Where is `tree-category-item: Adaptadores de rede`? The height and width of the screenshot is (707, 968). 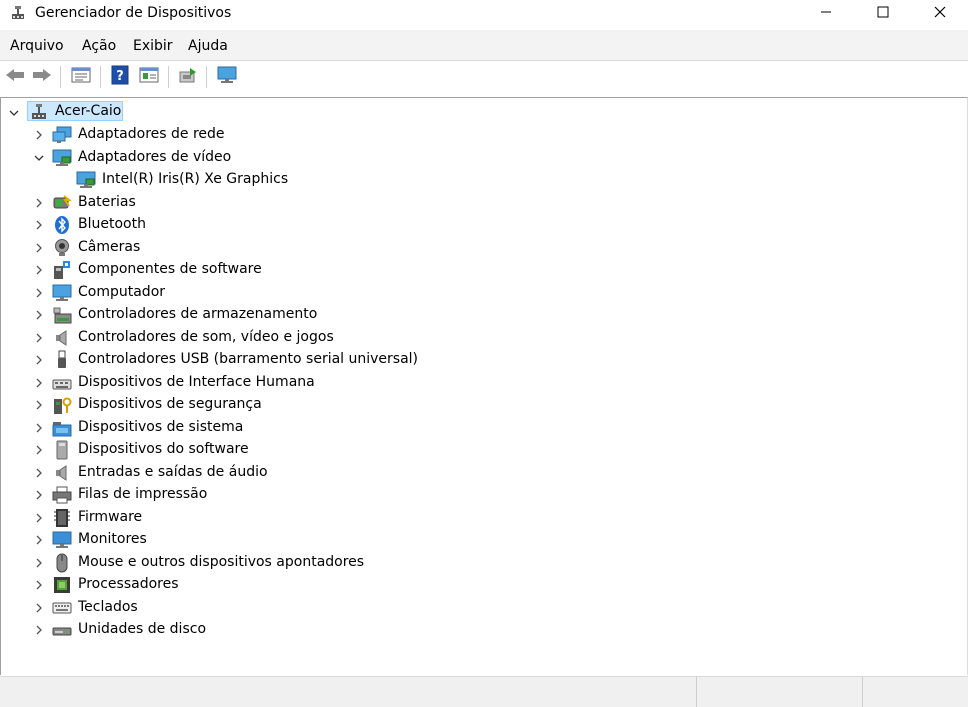
tree-category-item: Adaptadores de rede is located at coordinates (151, 134).